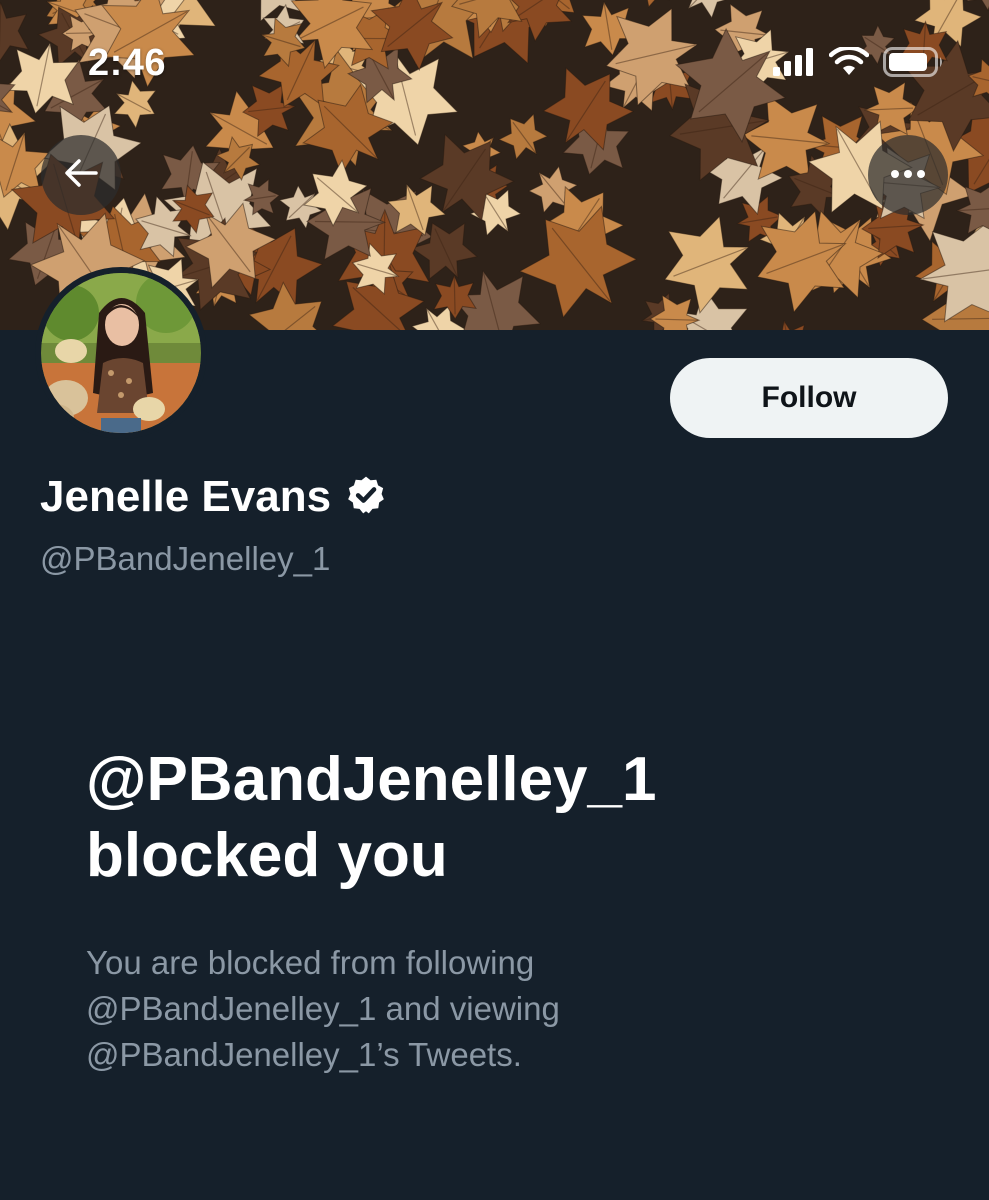 The image size is (989, 1200). I want to click on wifi-icon, so click(849, 63).